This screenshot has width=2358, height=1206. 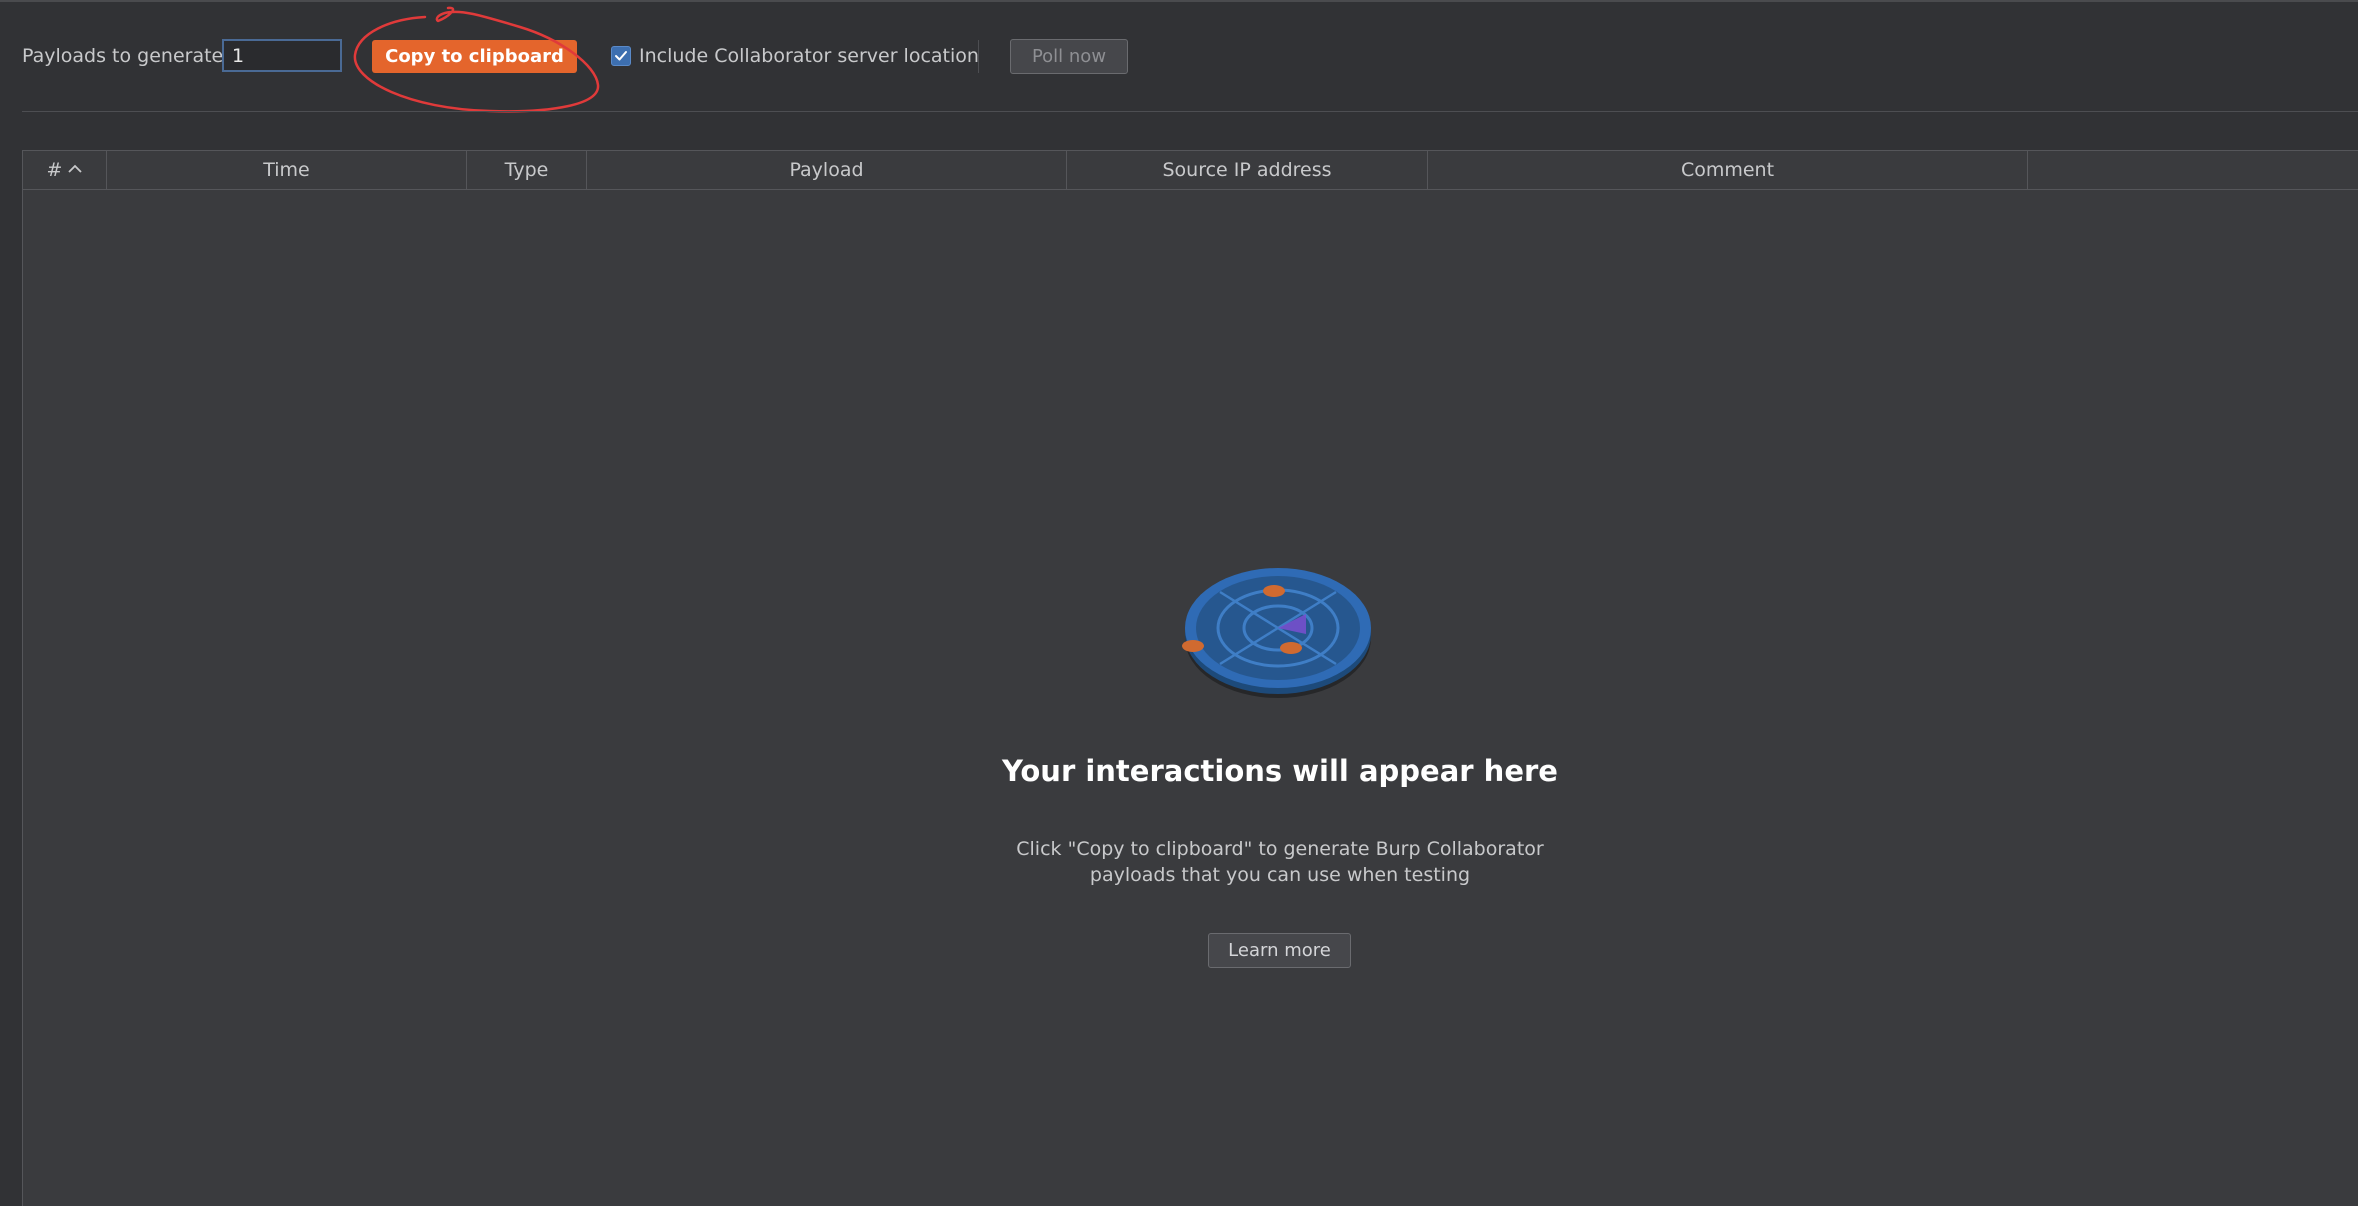 I want to click on poll-now-button: Poll now, so click(x=1069, y=56).